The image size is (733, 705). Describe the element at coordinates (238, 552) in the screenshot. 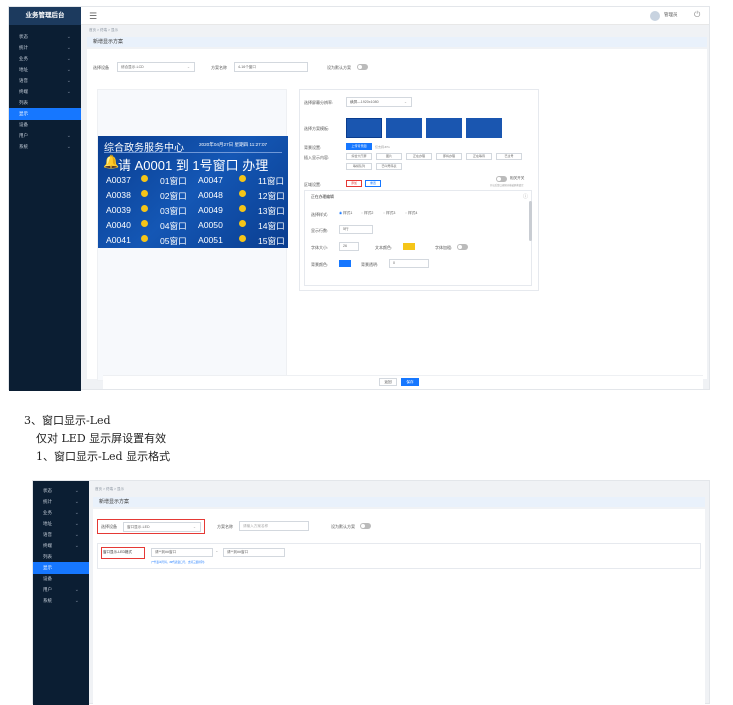

I see `format-value-2: 请**到##窗口` at that location.